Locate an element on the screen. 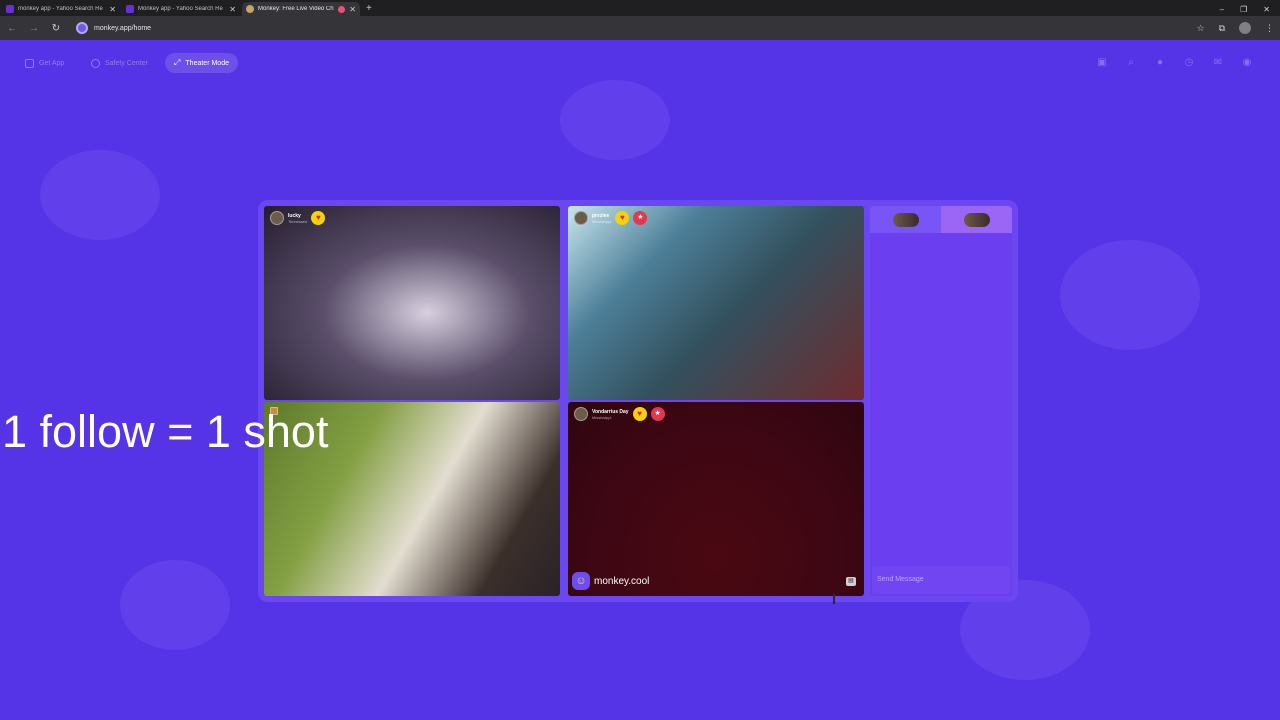 The width and height of the screenshot is (1280, 720). monkey-watermark: ☺ monkey.cool is located at coordinates (610, 581).